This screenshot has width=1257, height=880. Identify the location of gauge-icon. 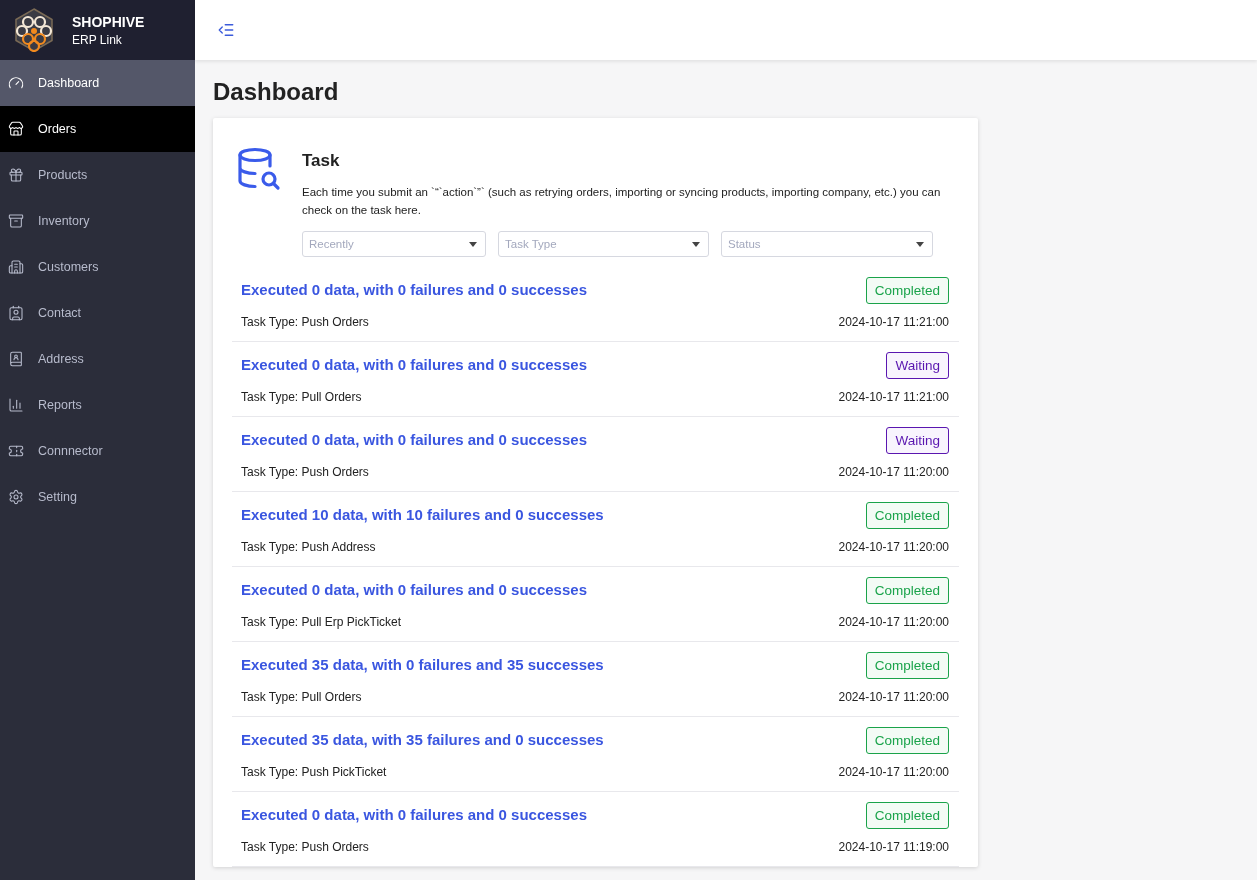
(16, 83).